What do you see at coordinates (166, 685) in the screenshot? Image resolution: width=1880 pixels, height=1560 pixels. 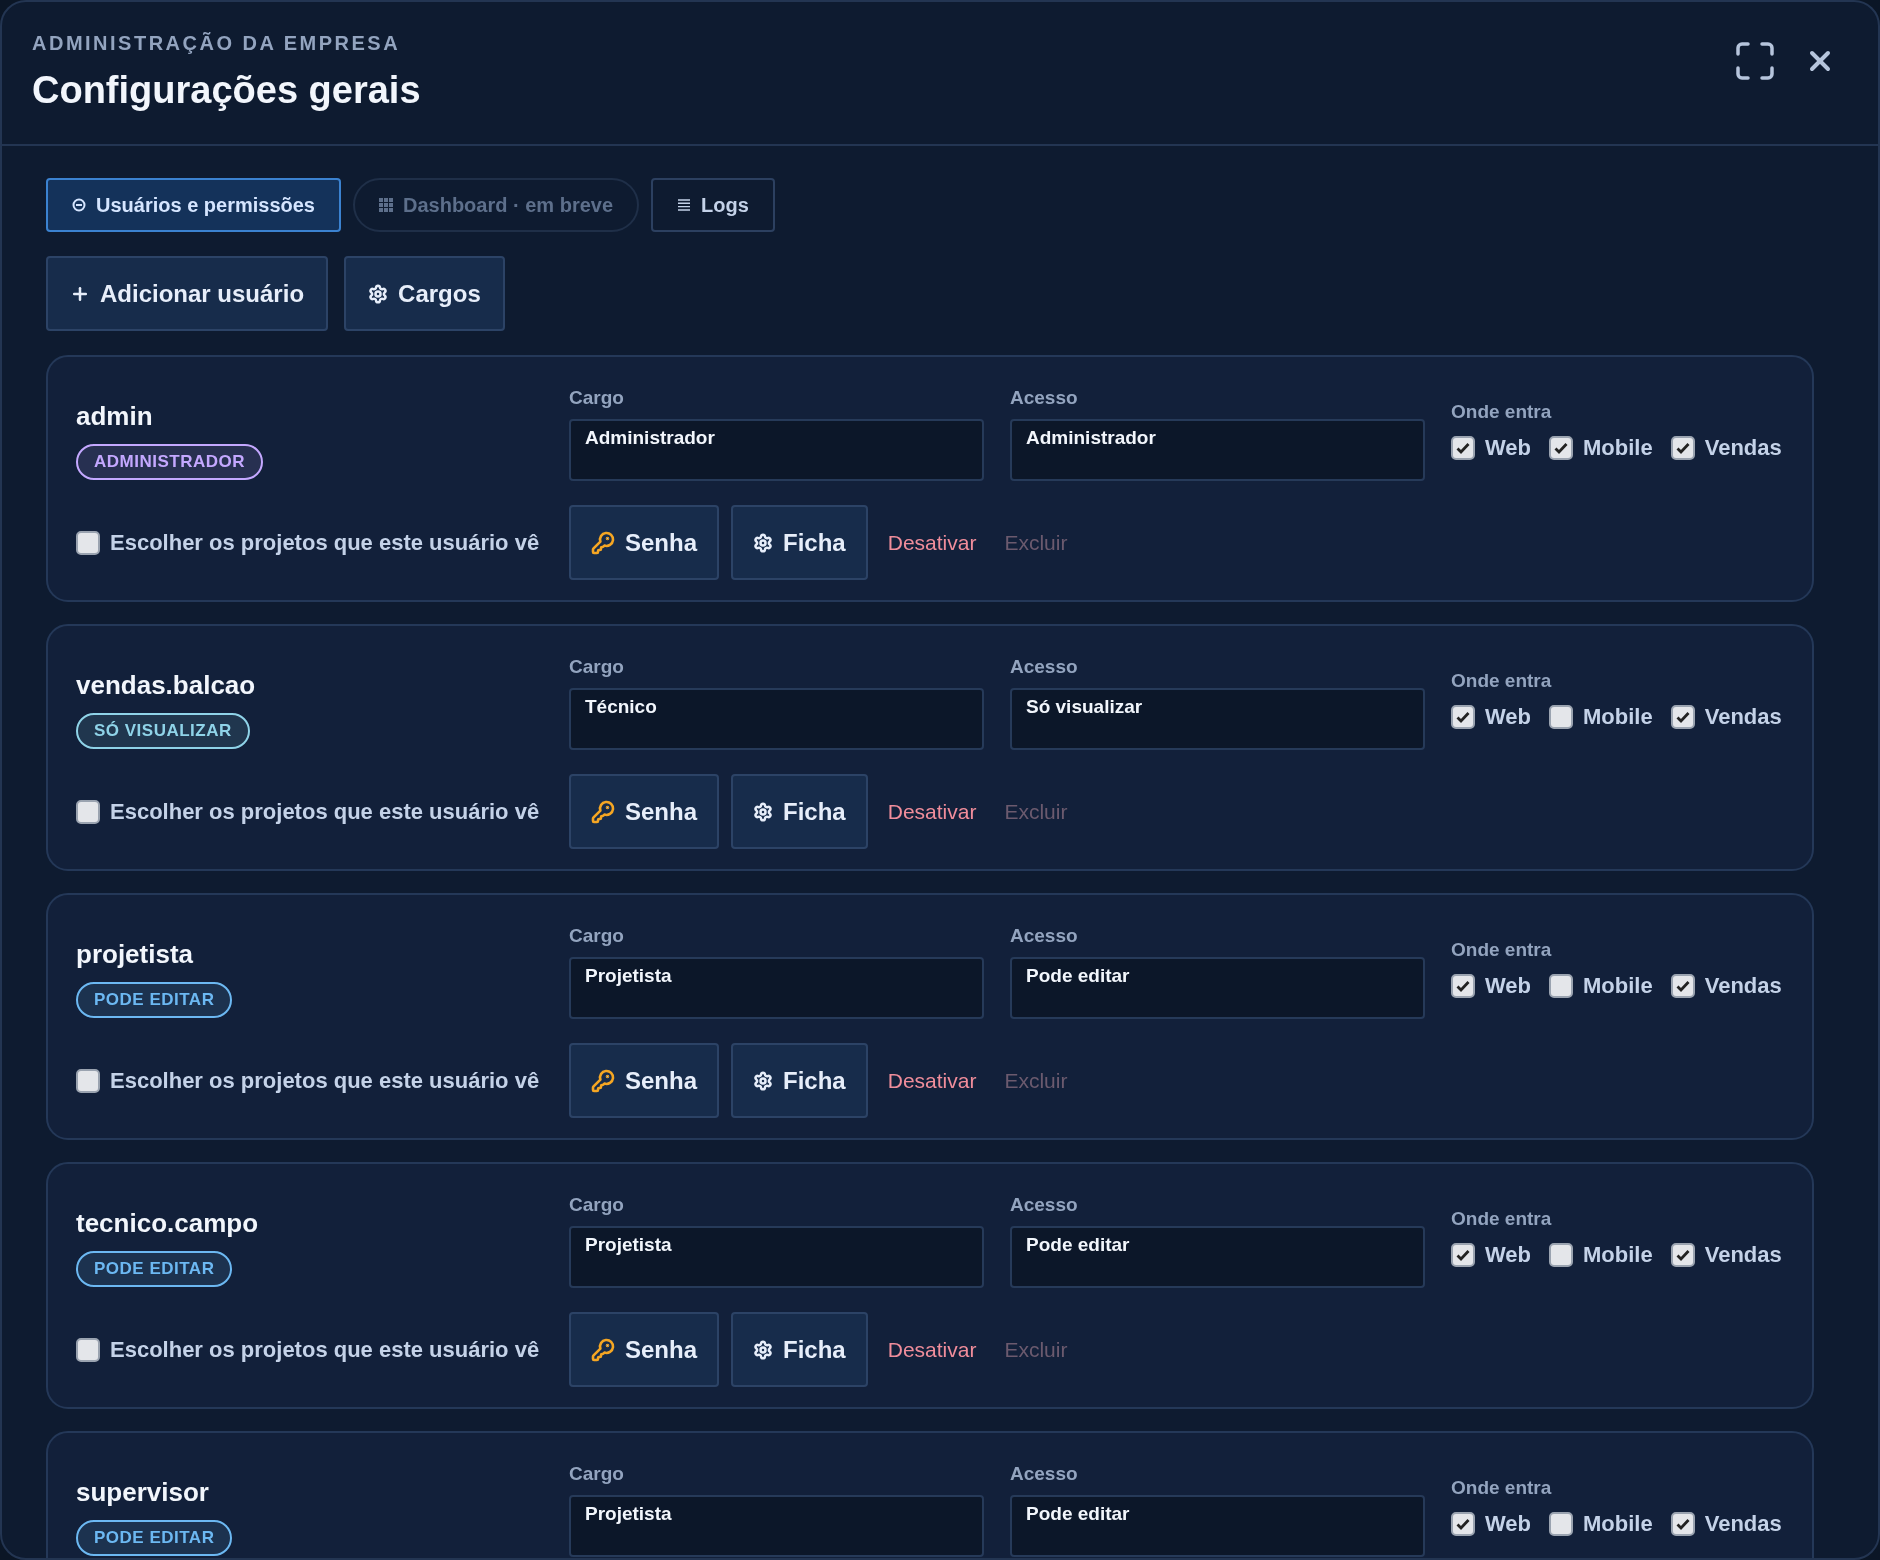 I see `user-name: vendas.balcao` at bounding box center [166, 685].